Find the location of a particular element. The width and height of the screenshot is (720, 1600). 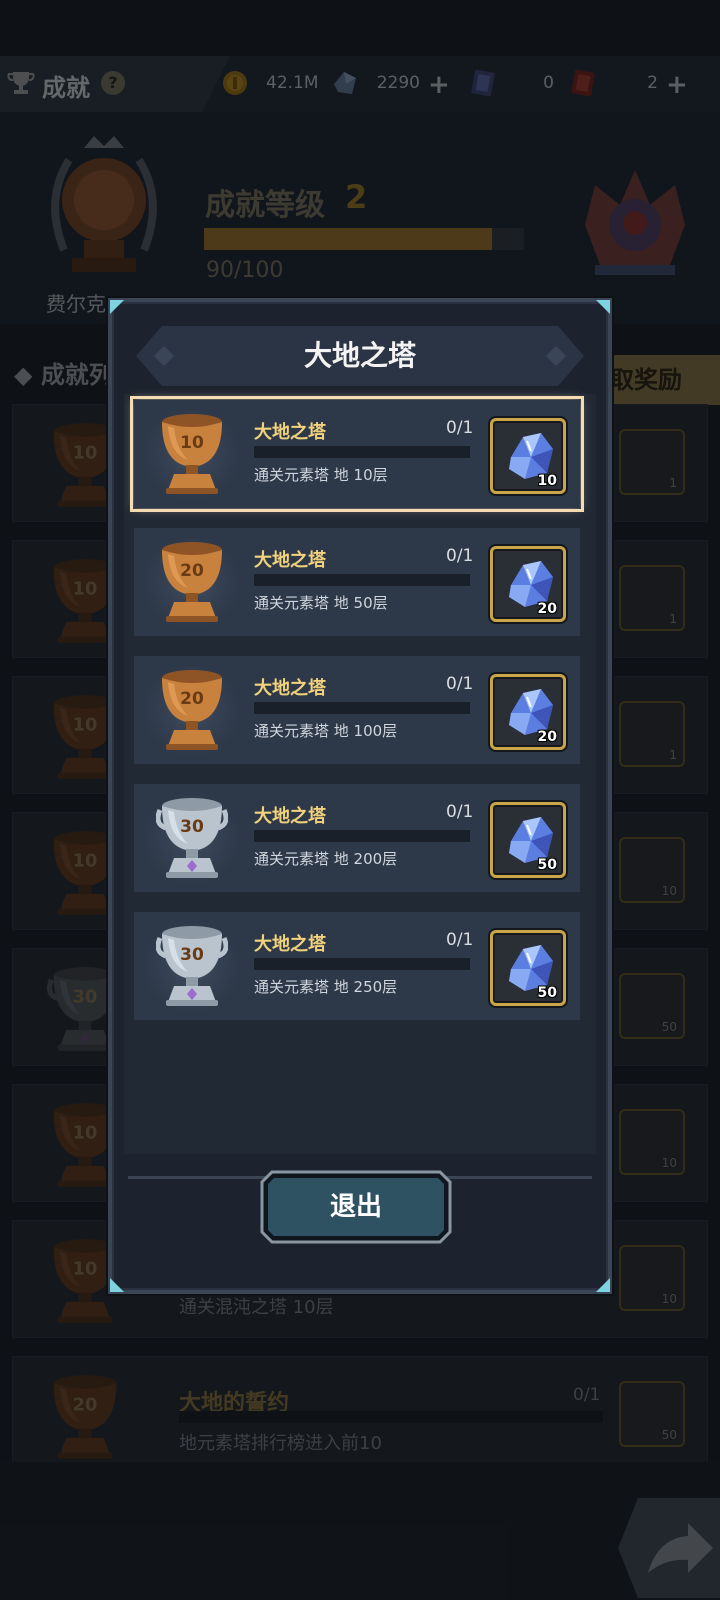

dialog-title-bar: 大地之塔 is located at coordinates (360, 356).